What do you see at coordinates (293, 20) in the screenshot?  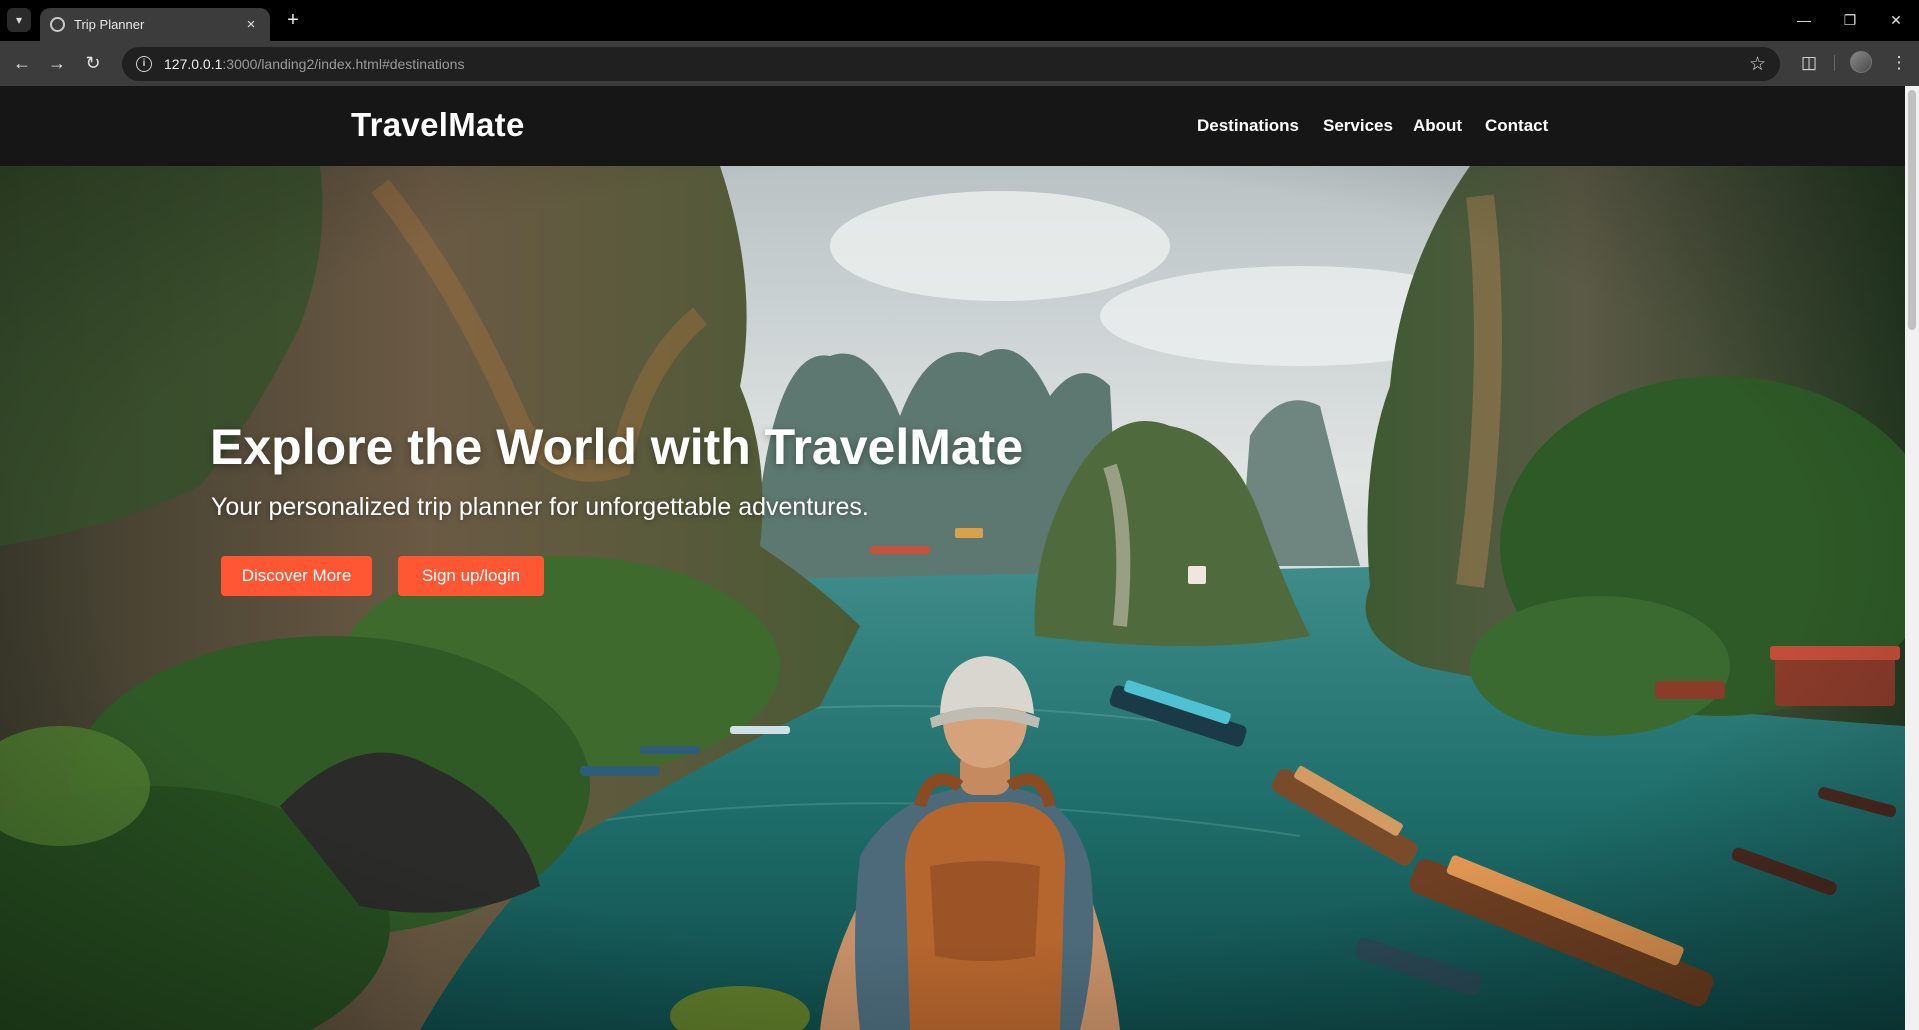 I see `new-tab-button: +` at bounding box center [293, 20].